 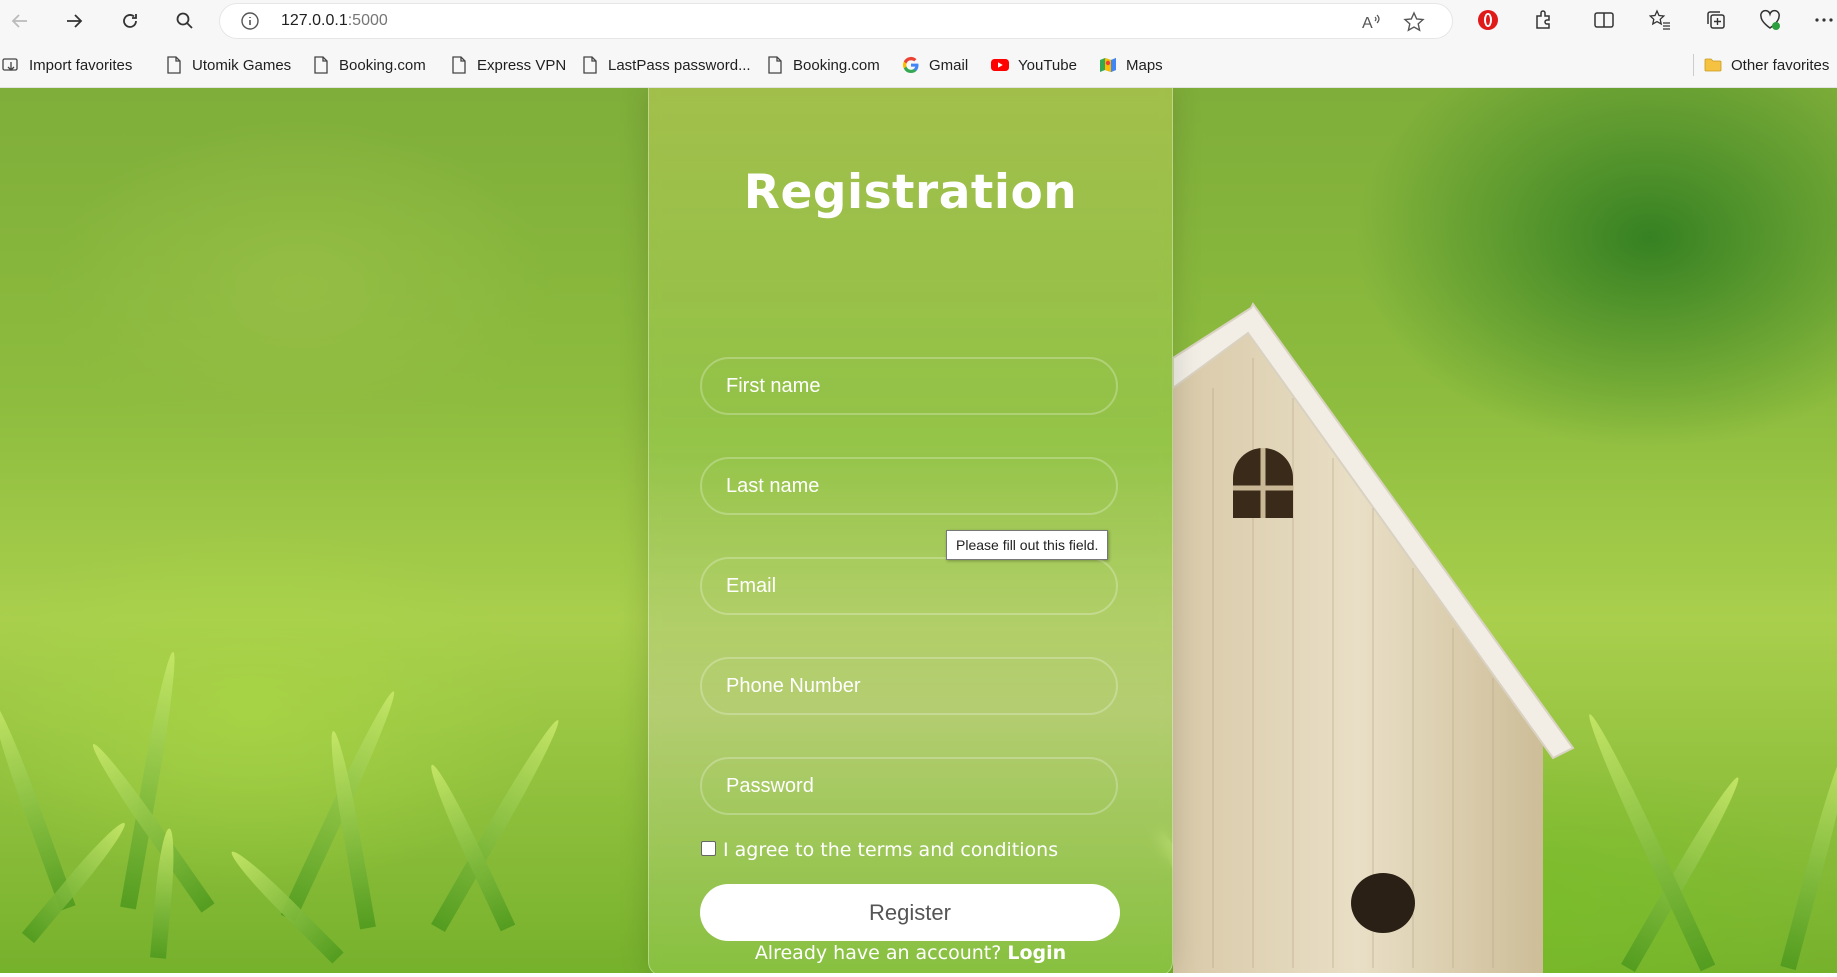 What do you see at coordinates (910, 192) in the screenshot?
I see `registration-title: Registration` at bounding box center [910, 192].